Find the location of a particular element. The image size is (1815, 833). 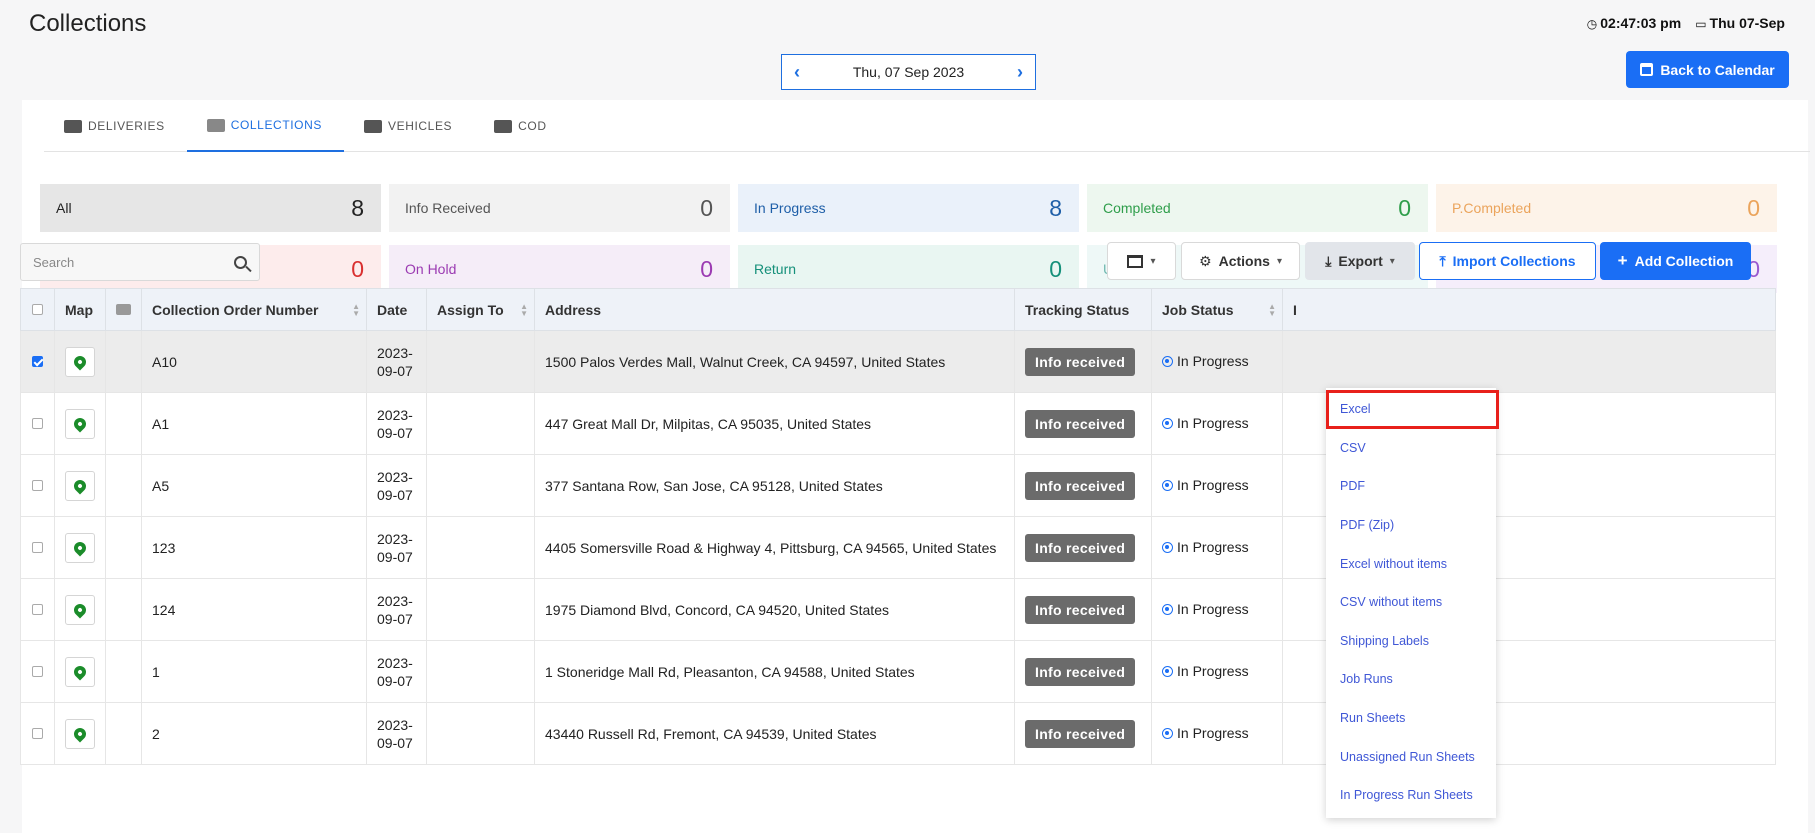

status-tile-label: Completed is located at coordinates (1137, 208).